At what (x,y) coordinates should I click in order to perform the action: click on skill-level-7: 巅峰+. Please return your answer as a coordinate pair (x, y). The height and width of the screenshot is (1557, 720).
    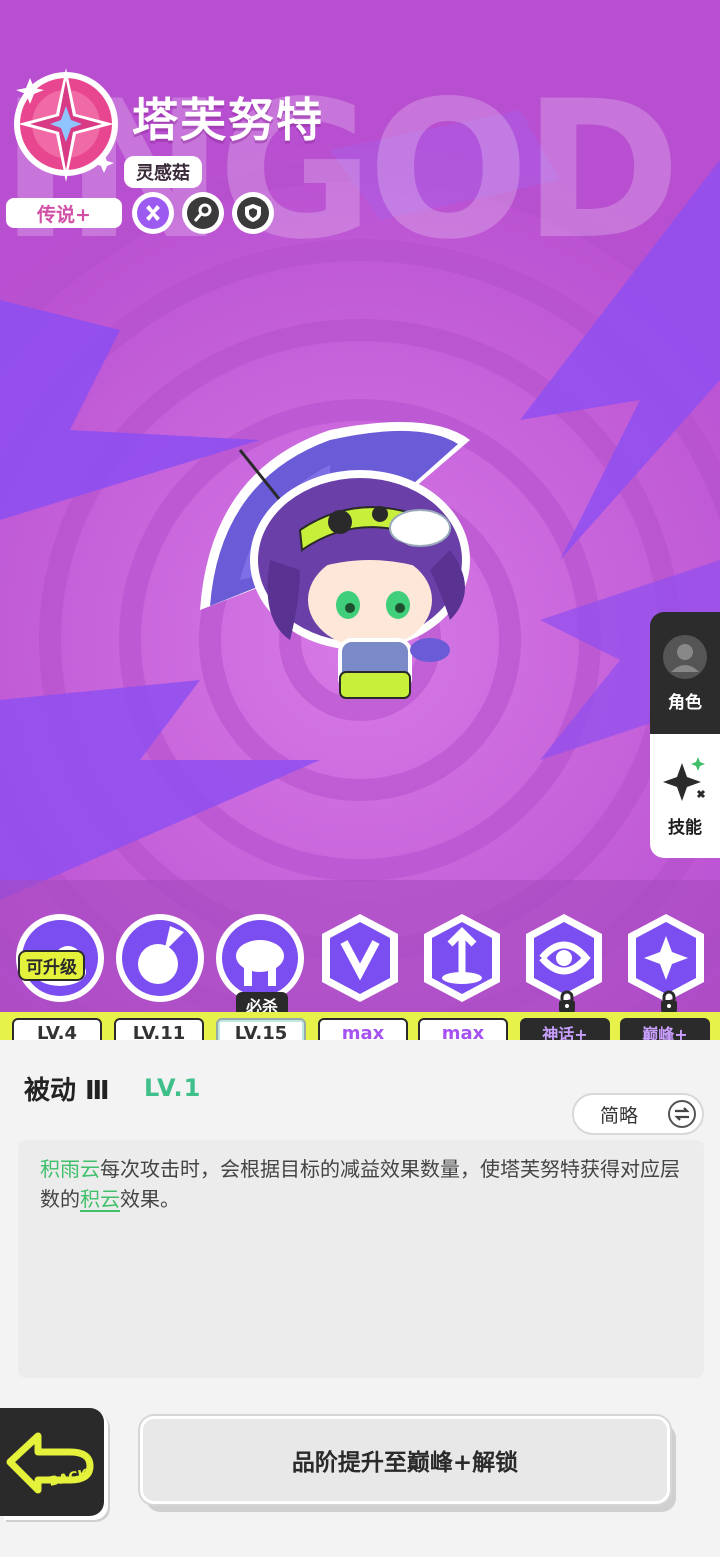
    Looking at the image, I should click on (665, 1029).